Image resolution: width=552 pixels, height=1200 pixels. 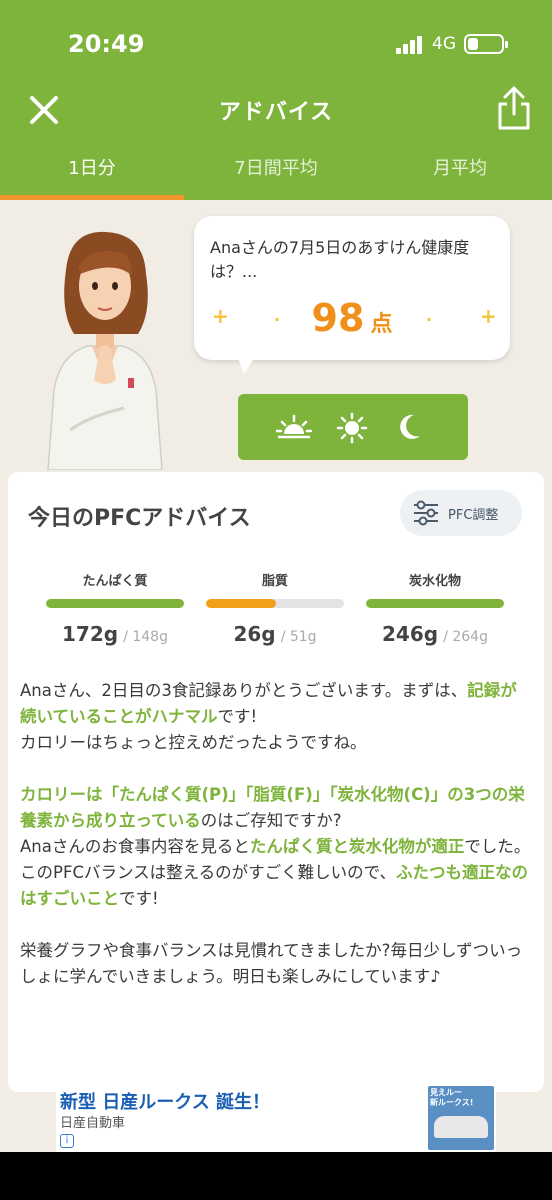 I want to click on advice-highlight: たんぱく質と炭水化物が適正, so click(x=357, y=846).